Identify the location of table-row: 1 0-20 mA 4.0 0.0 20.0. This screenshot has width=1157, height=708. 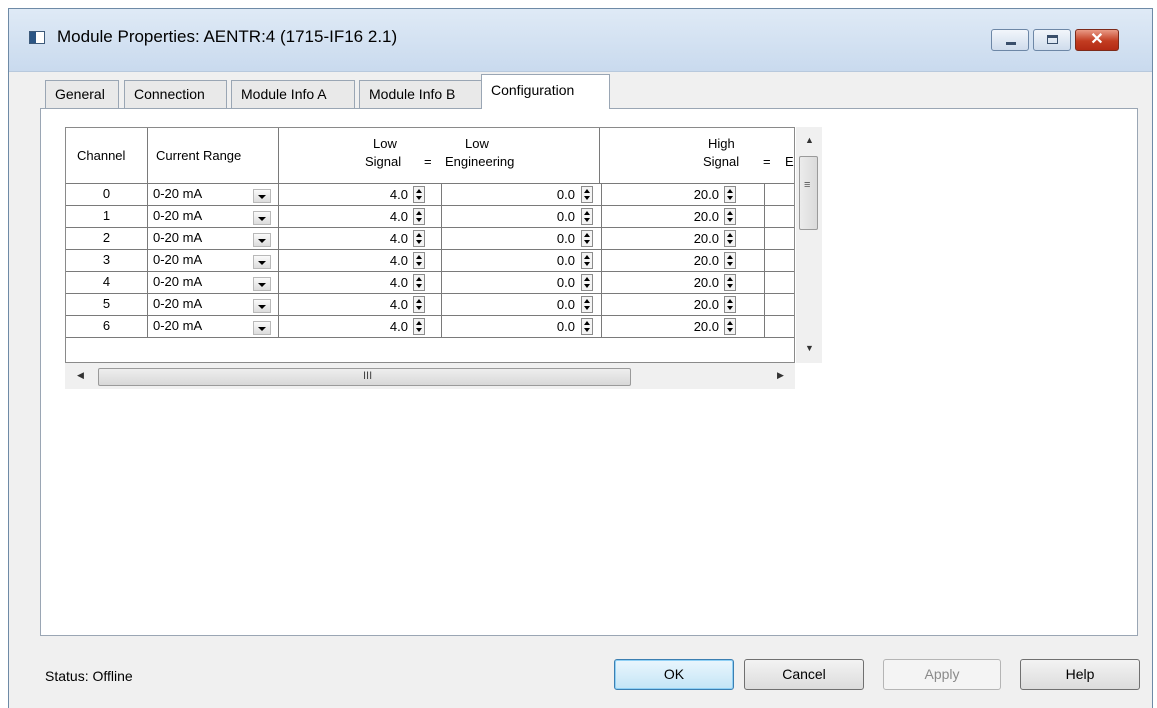
(430, 217).